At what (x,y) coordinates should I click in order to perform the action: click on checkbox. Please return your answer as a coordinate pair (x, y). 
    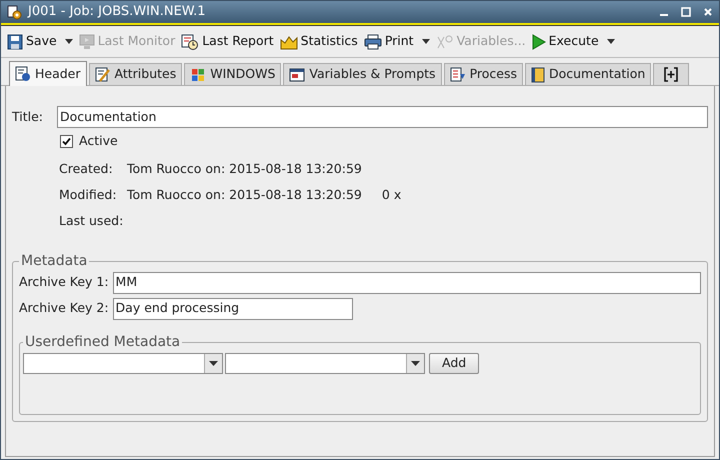
    Looking at the image, I should click on (66, 141).